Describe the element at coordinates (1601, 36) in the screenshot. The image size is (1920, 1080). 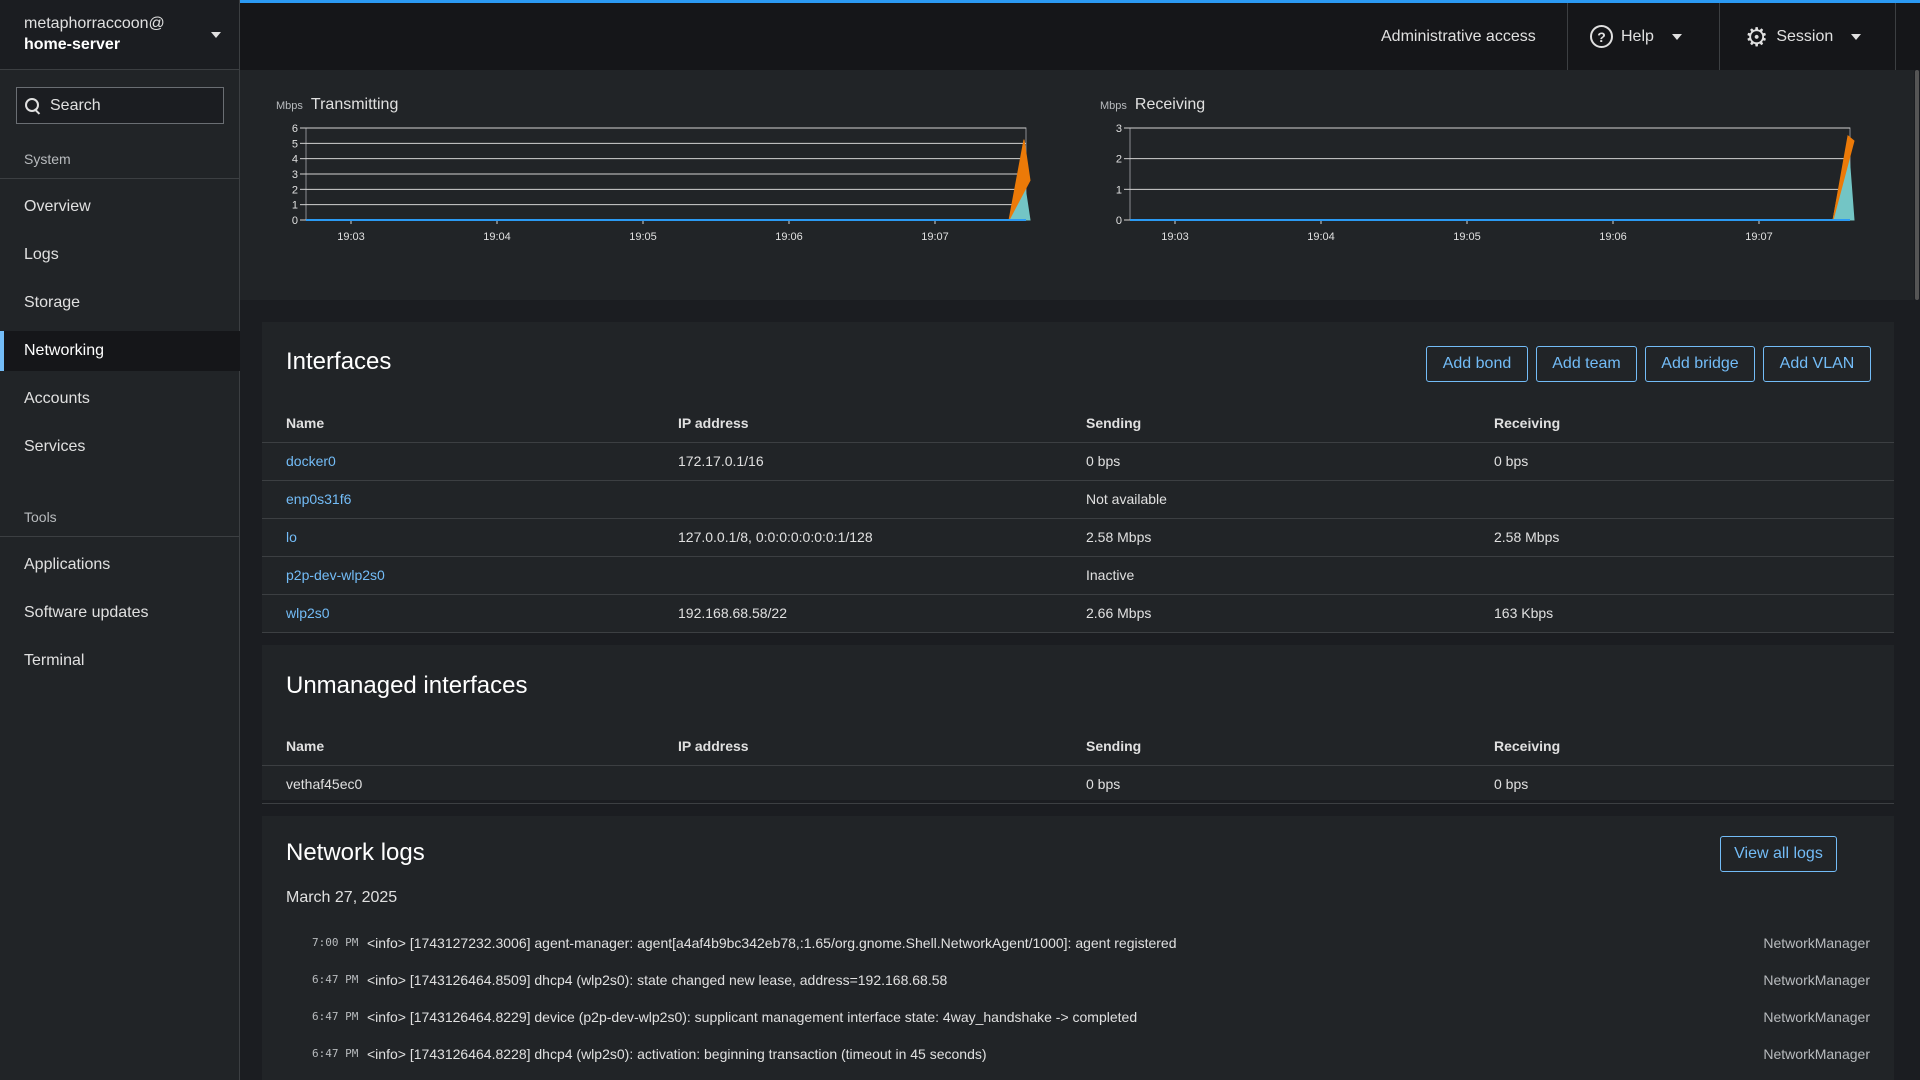
I see `help-icon: ?` at that location.